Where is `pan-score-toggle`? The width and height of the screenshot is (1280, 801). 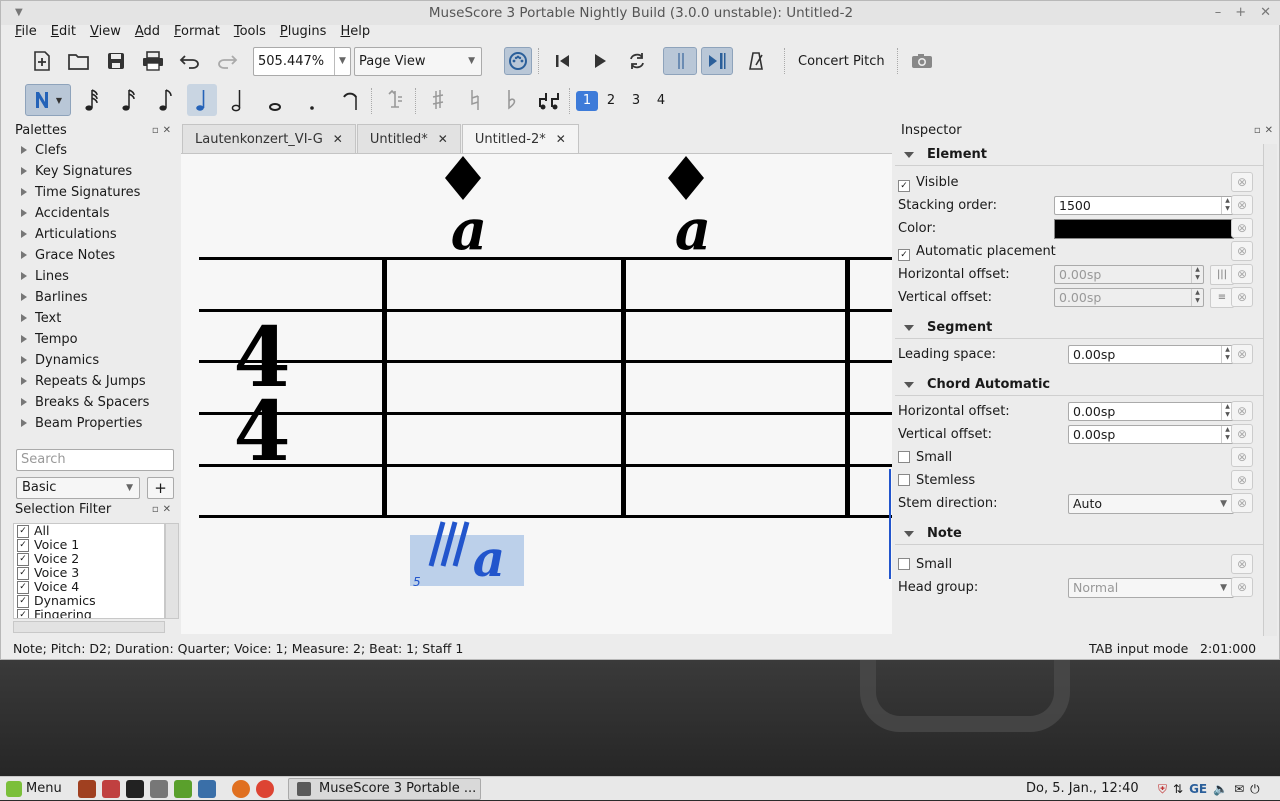 pan-score-toggle is located at coordinates (717, 61).